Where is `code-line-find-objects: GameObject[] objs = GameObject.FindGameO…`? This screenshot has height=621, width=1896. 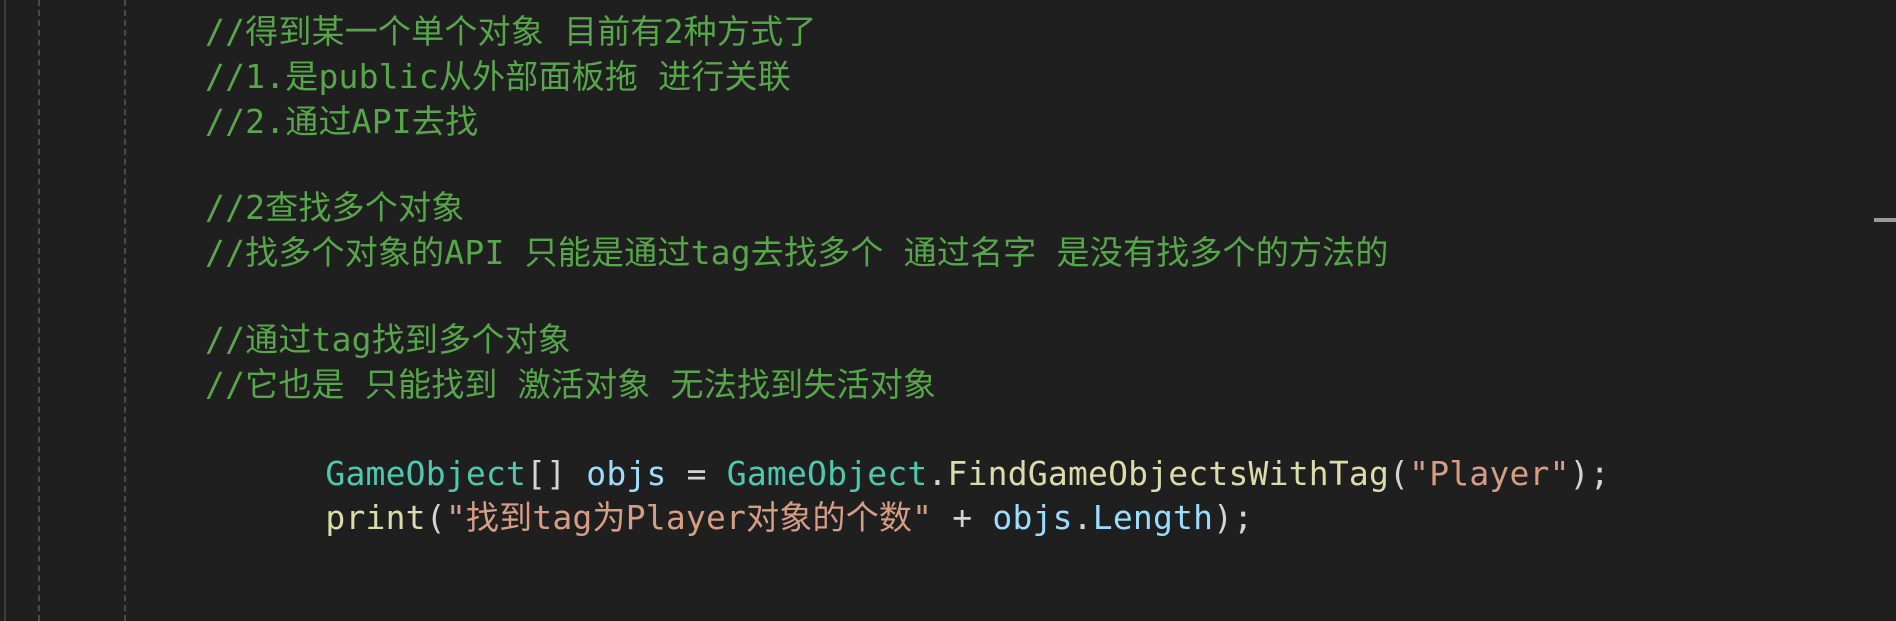
code-line-find-objects: GameObject[] objs = GameObject.FindGameO… is located at coordinates (907, 450).